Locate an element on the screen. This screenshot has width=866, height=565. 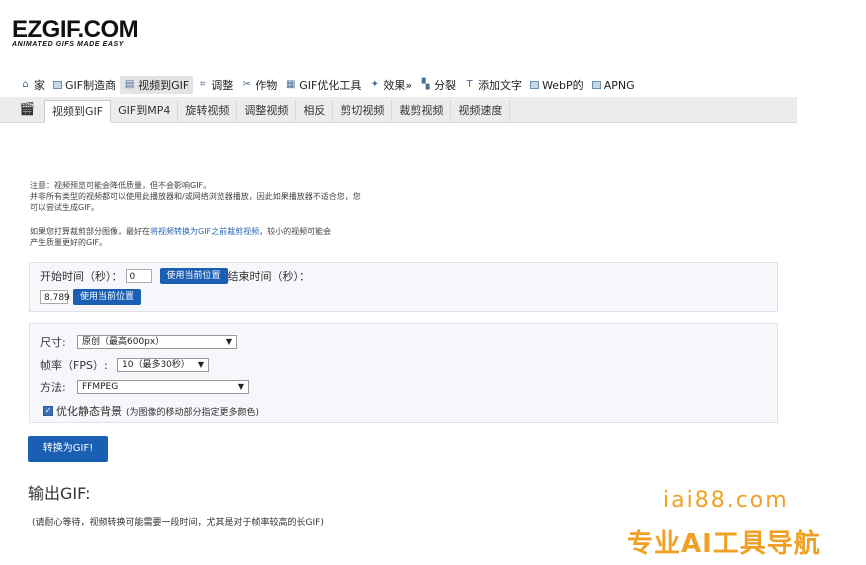
crop-icon: ✂ is located at coordinates (246, 84).